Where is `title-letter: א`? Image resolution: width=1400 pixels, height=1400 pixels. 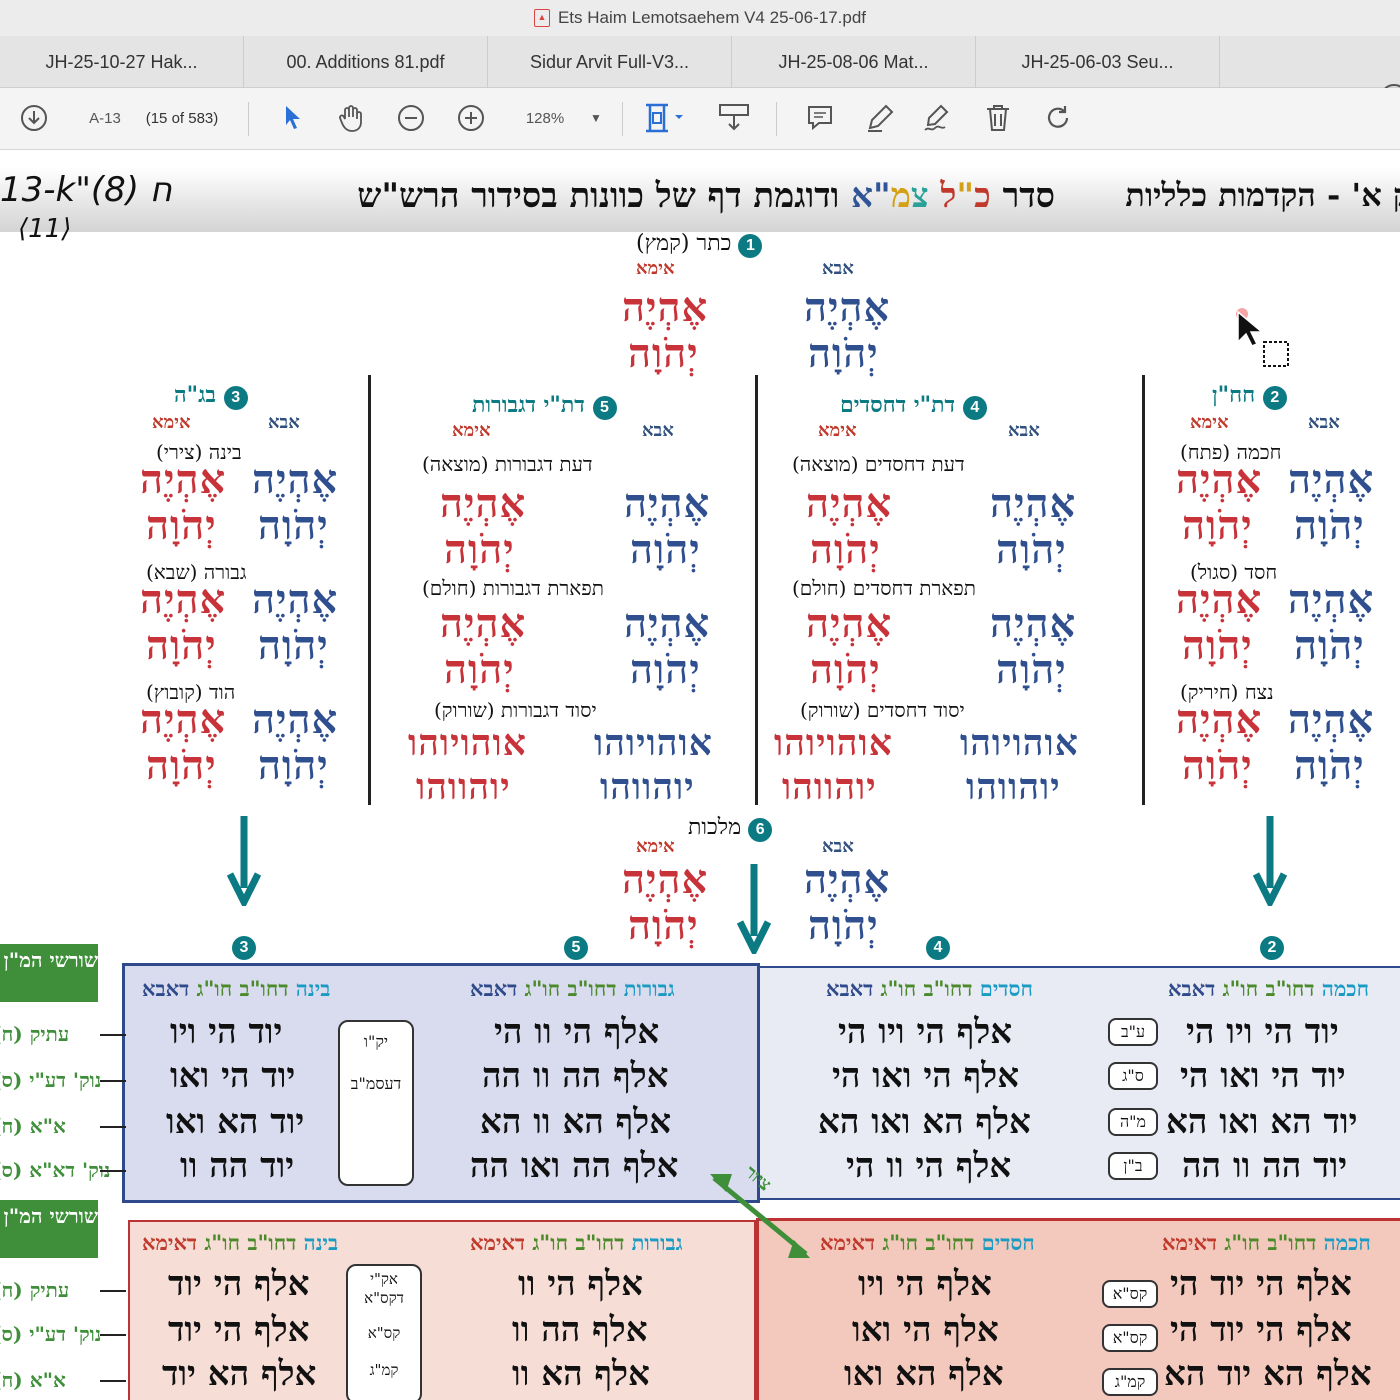
title-letter: א is located at coordinates (862, 196).